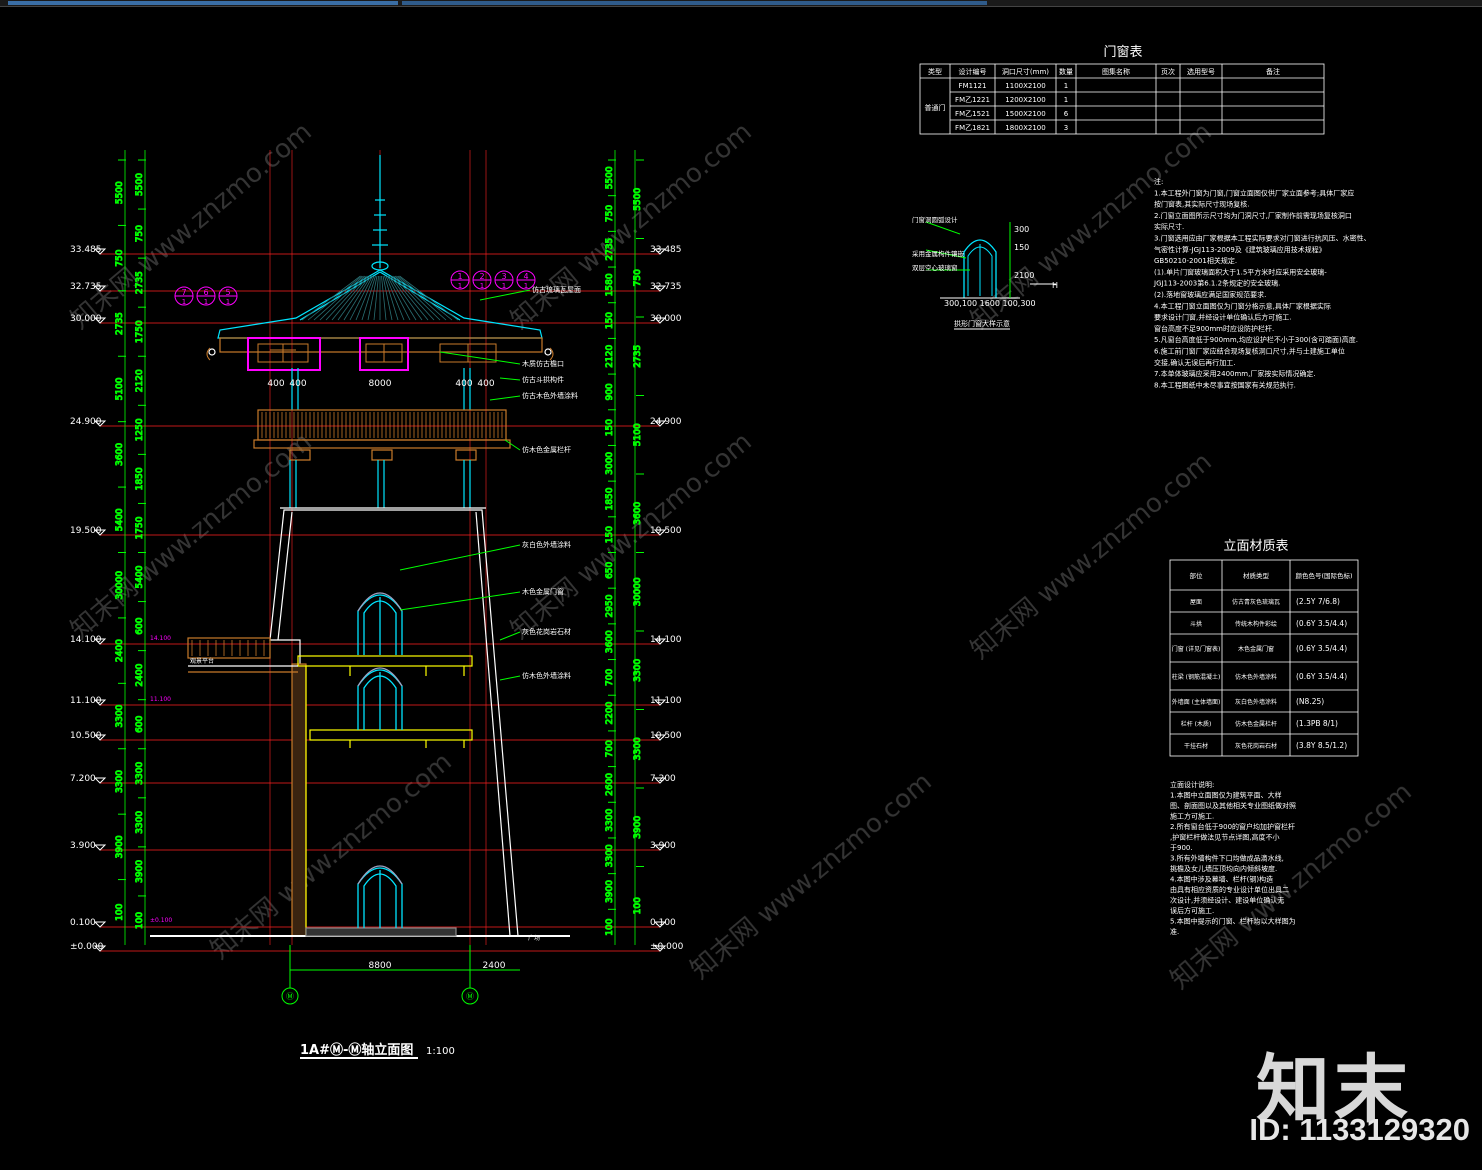  I want to click on material-type: 仿木色外墙涂料, so click(1256, 677).